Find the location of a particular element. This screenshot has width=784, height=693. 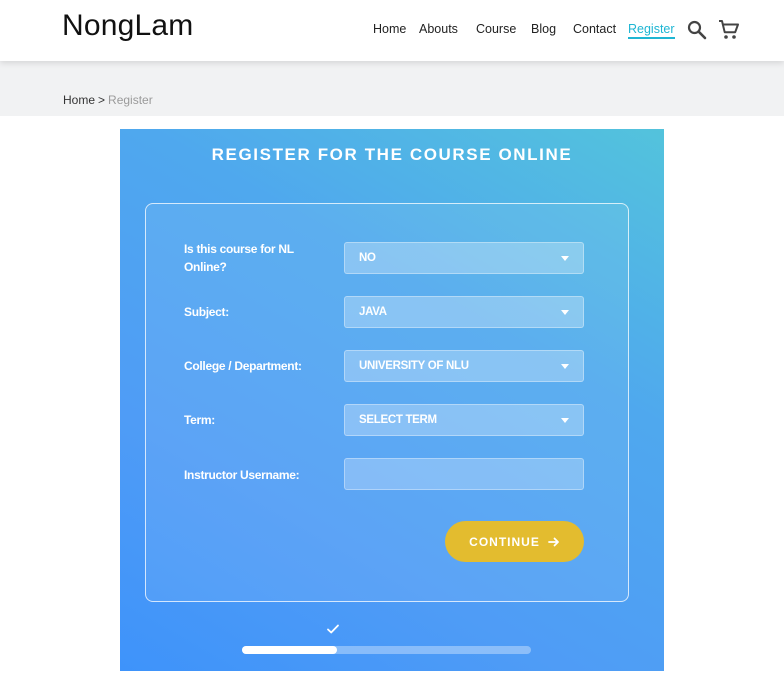

nav-blog: Blog is located at coordinates (543, 29).